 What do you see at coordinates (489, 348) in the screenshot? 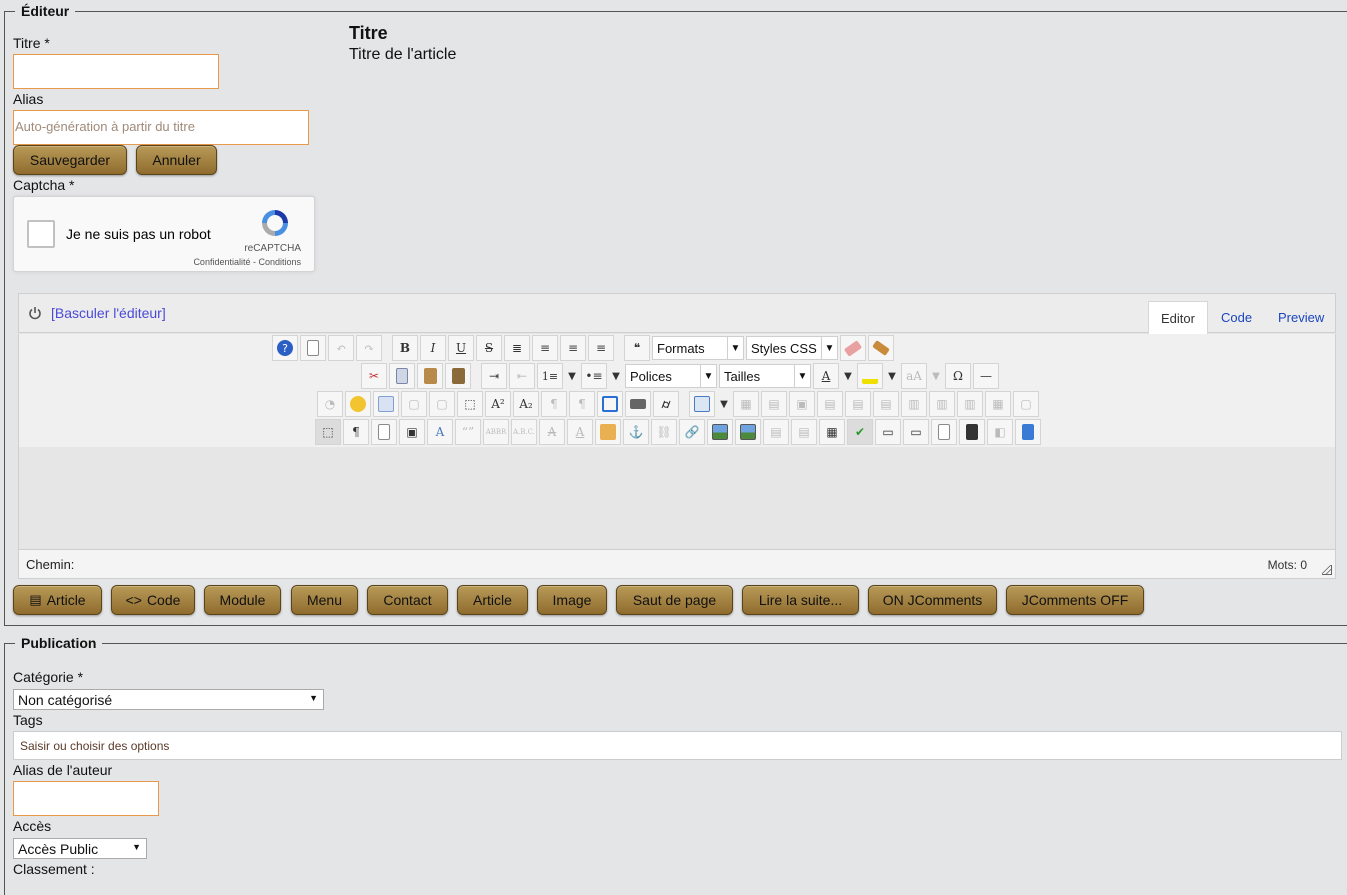
I see `strikethrough-icon: S` at bounding box center [489, 348].